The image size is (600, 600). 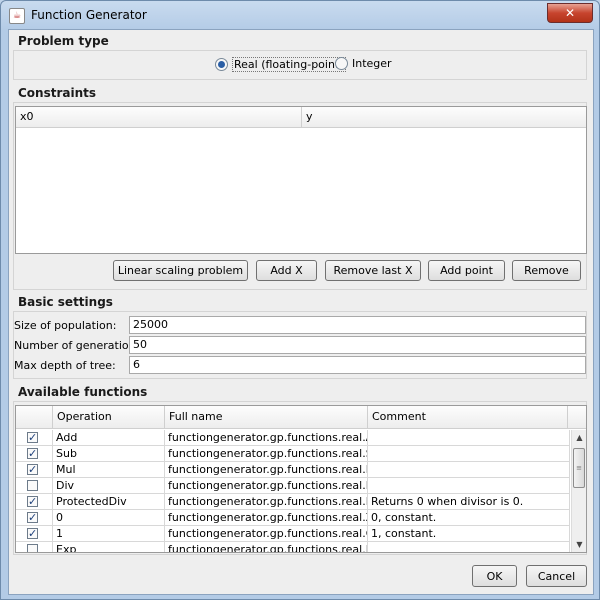 What do you see at coordinates (357, 325) in the screenshot?
I see `population-size-field: 25000` at bounding box center [357, 325].